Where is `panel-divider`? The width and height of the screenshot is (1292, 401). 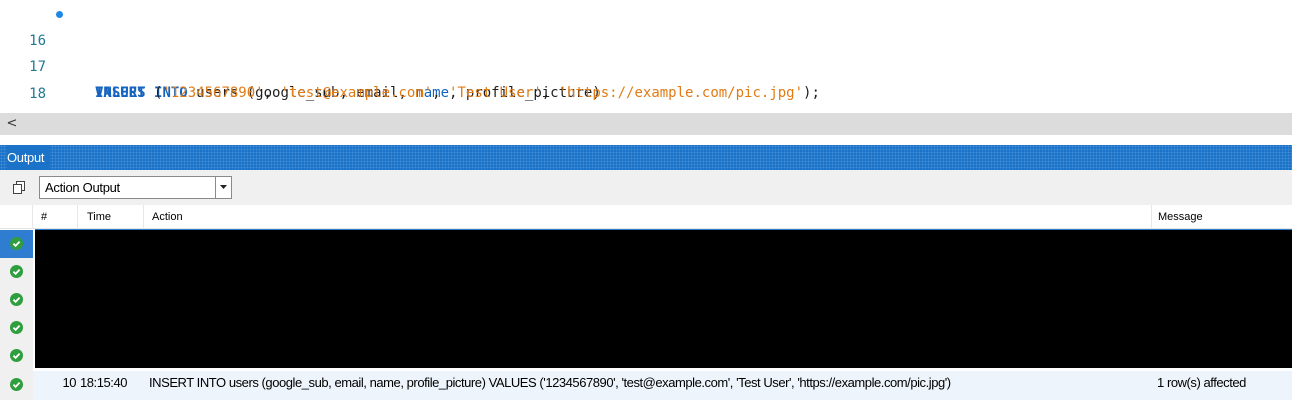 panel-divider is located at coordinates (646, 140).